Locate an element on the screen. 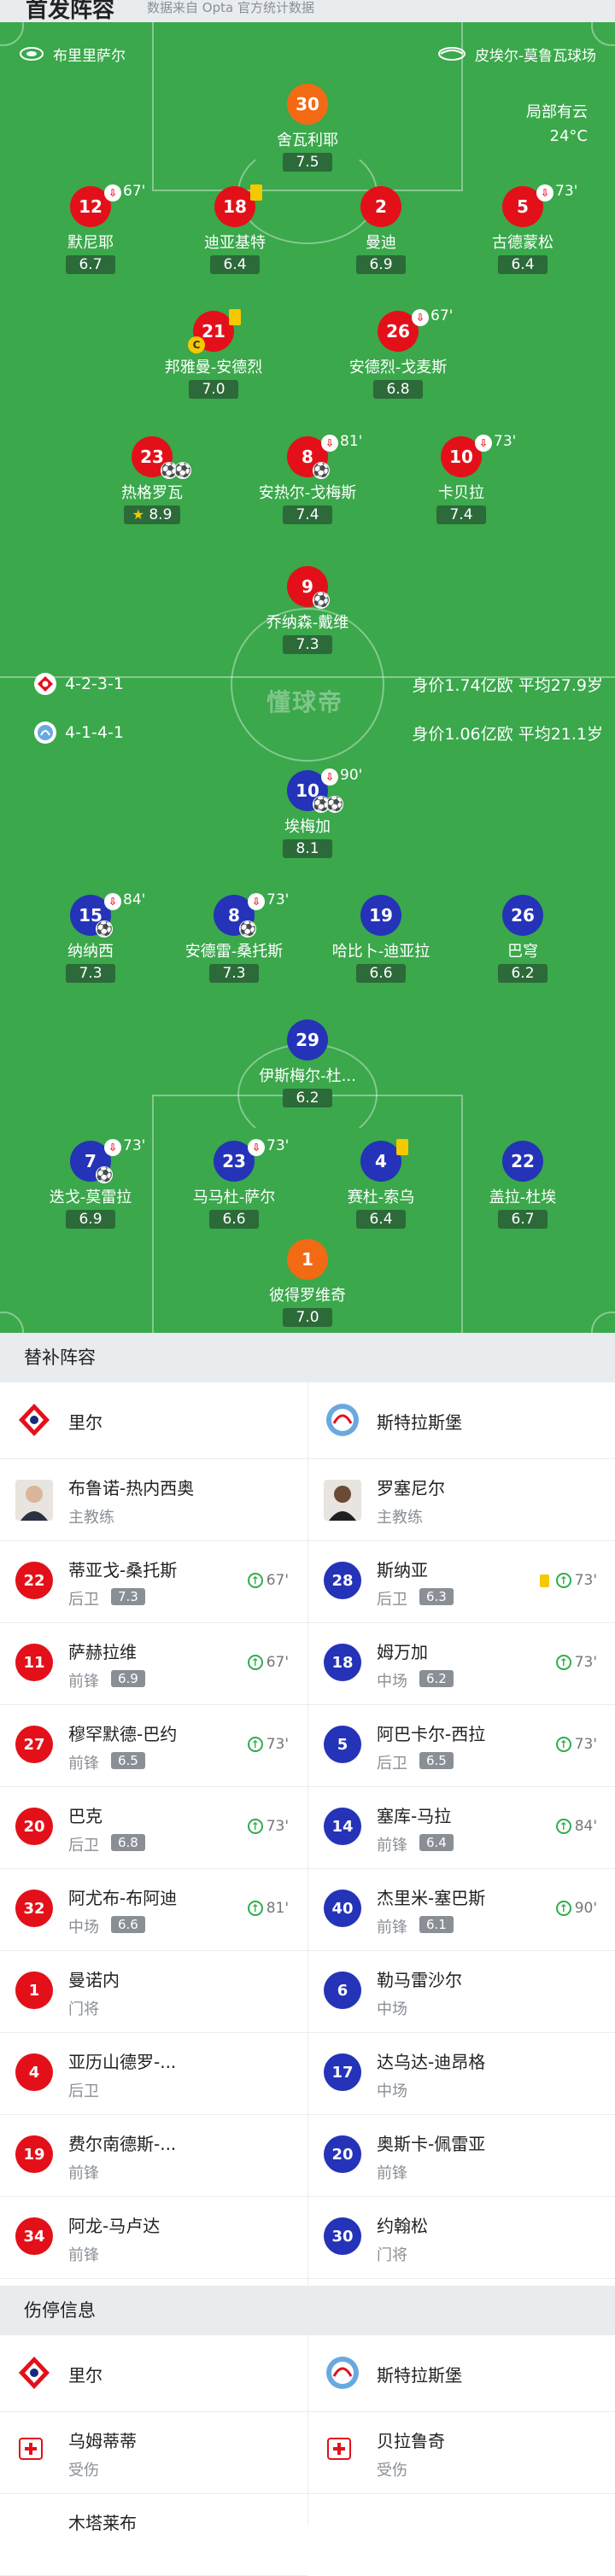  away-player: 1 彼得罗维奇 7.0 is located at coordinates (307, 1283).